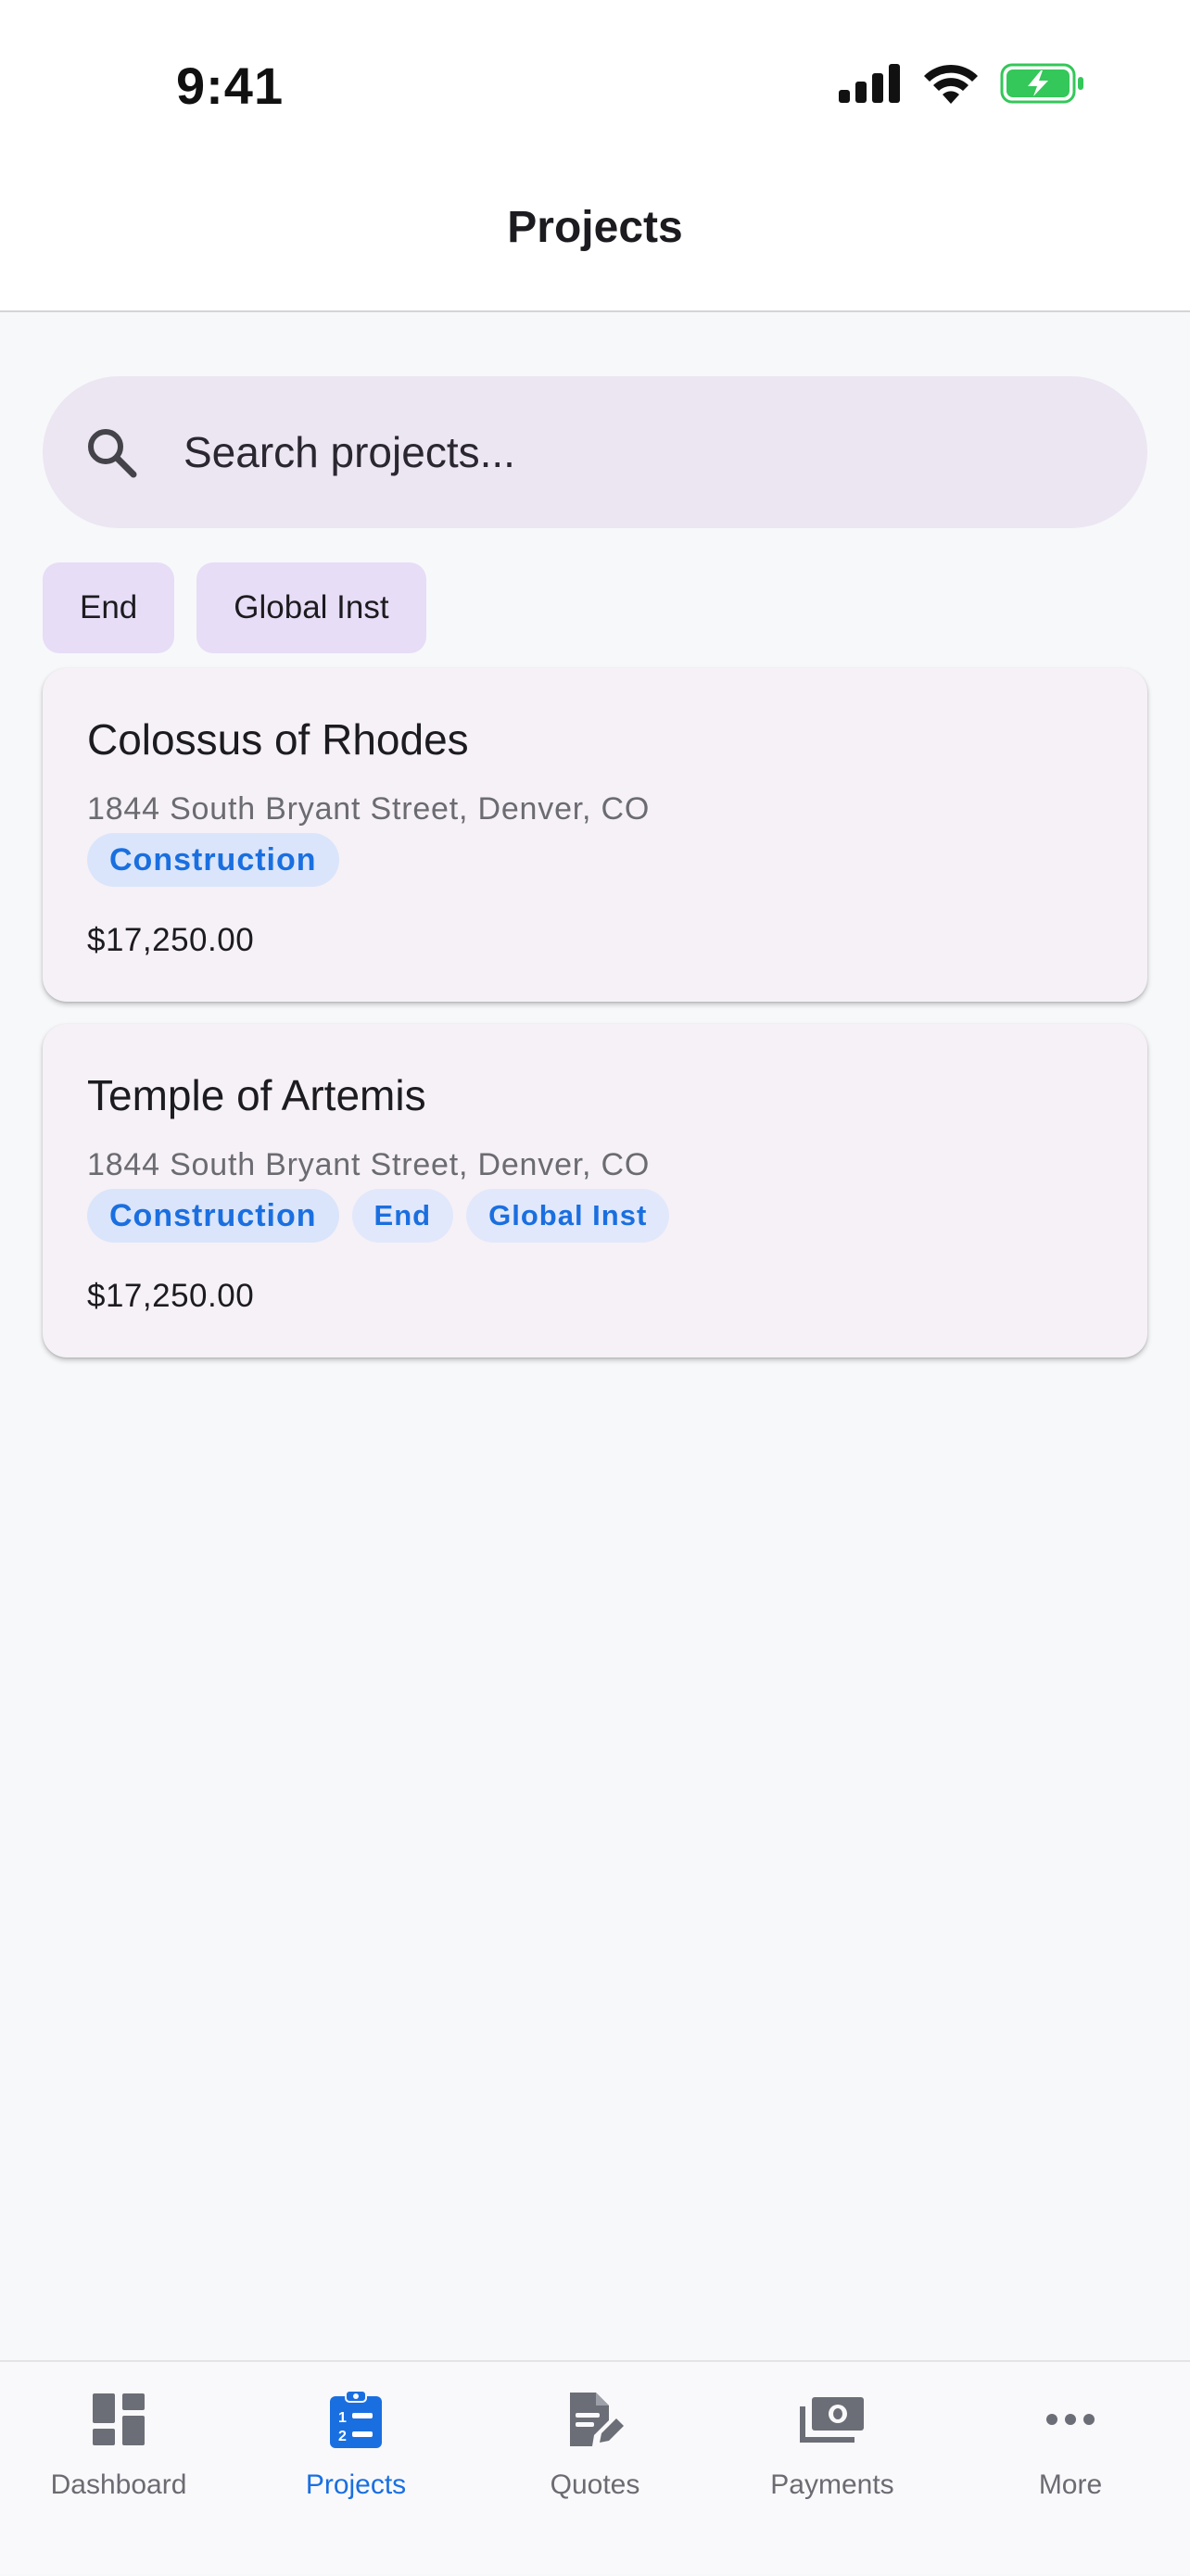  What do you see at coordinates (595, 85) in the screenshot?
I see `status-bar: 9:41` at bounding box center [595, 85].